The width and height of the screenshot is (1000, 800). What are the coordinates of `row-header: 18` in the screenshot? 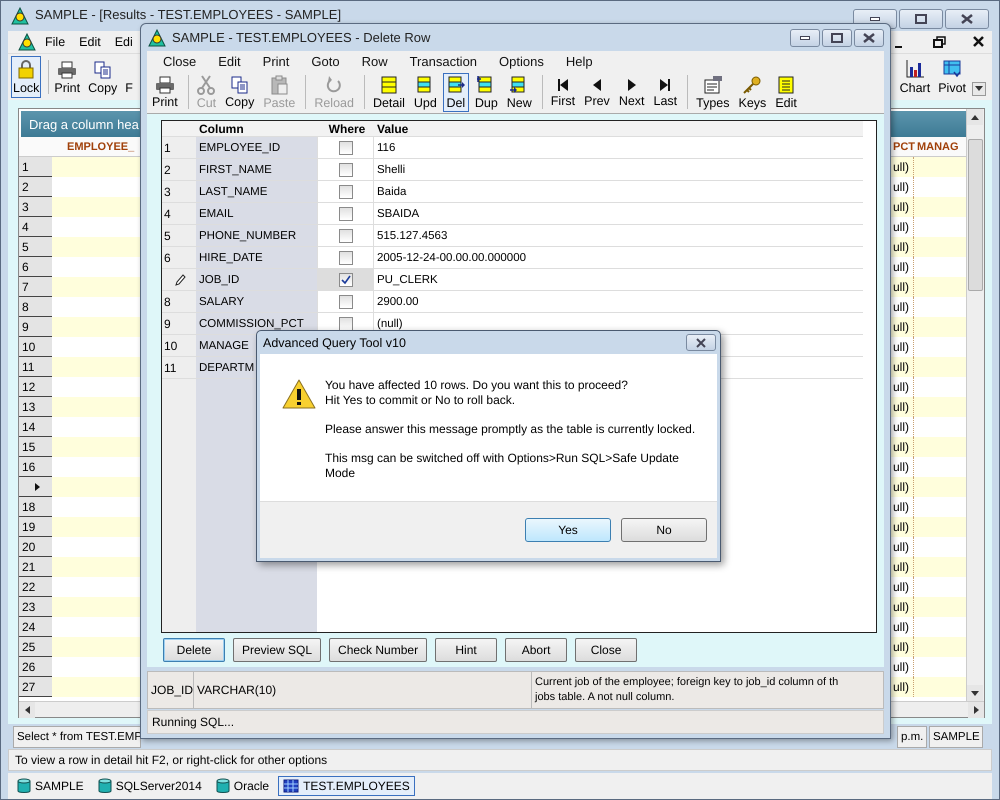 It's located at (35, 507).